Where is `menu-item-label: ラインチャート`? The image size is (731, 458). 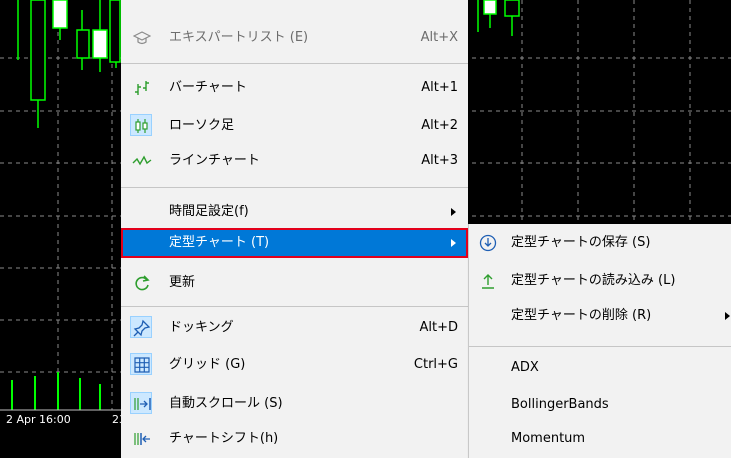
menu-item-label: ラインチャート is located at coordinates (214, 160).